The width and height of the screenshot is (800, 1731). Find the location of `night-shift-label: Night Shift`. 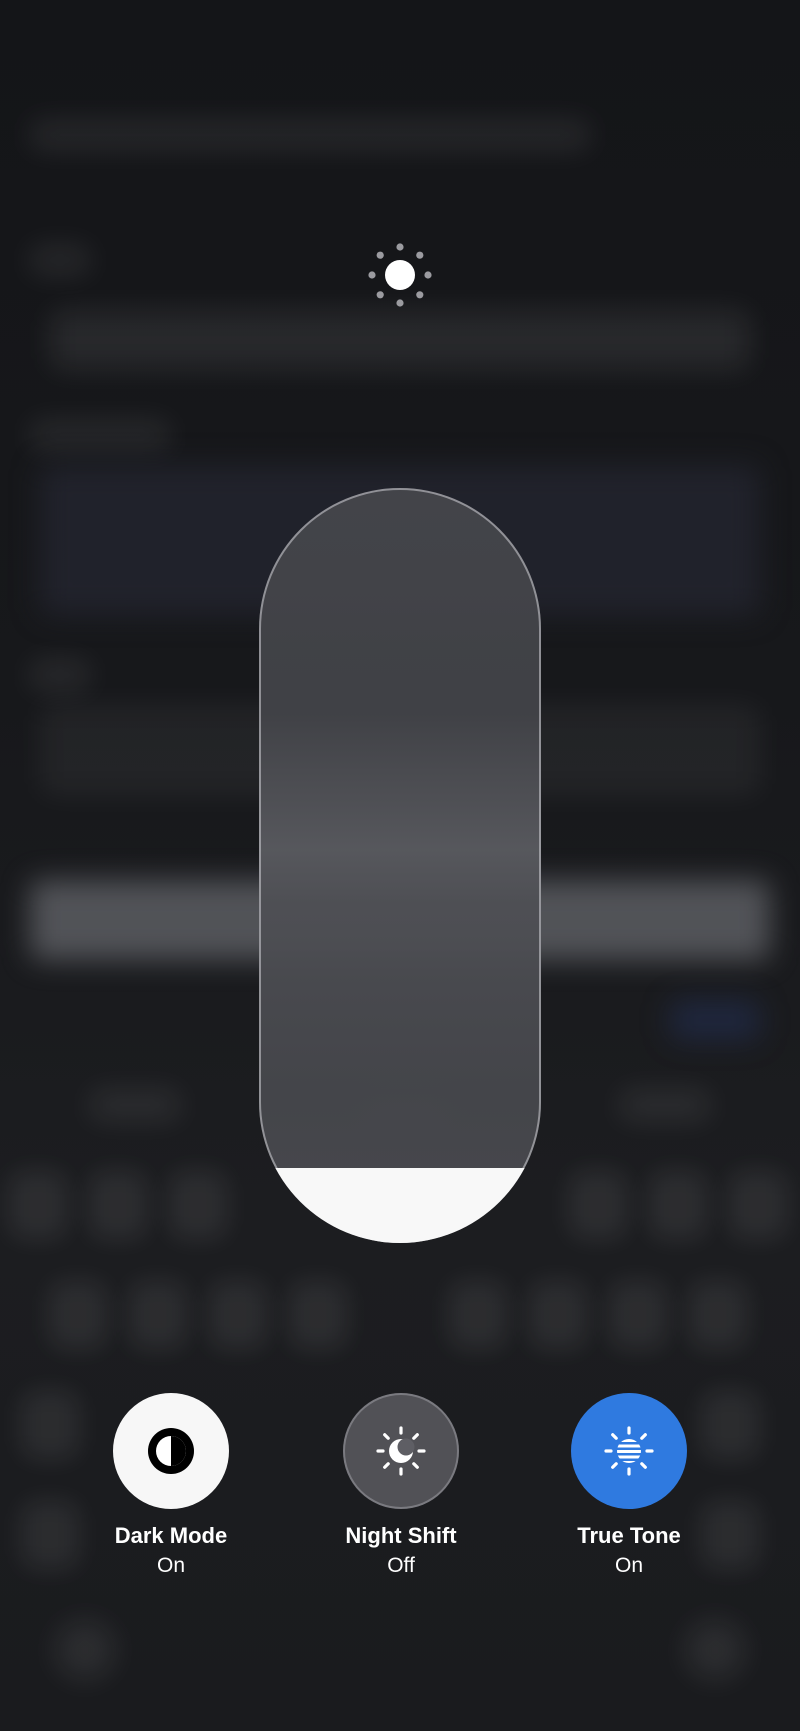

night-shift-label: Night Shift is located at coordinates (401, 1535).